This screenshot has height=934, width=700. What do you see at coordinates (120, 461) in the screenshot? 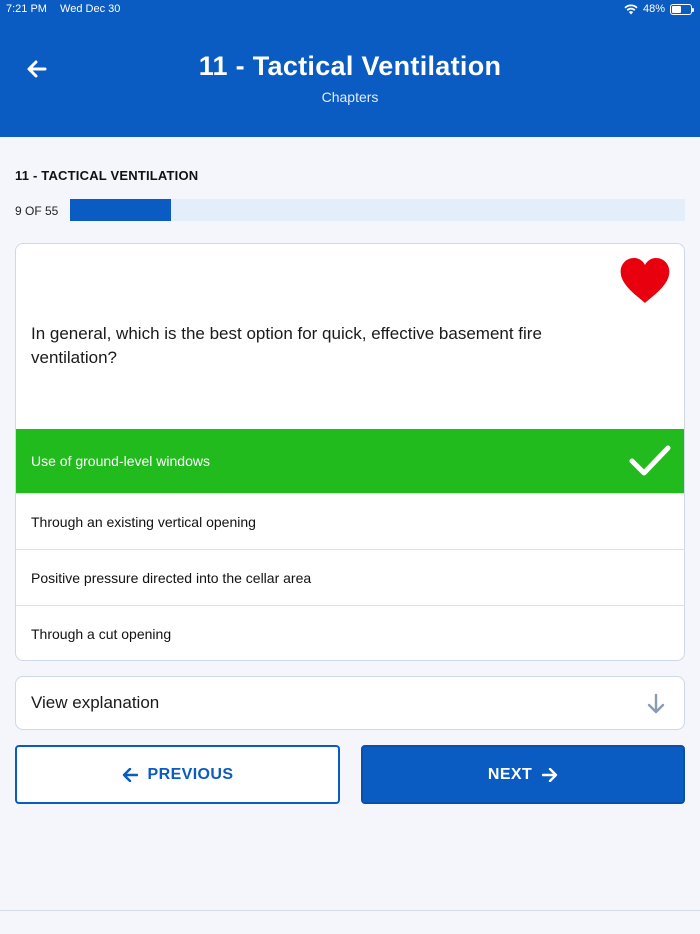
I see `answer-label: Use of ground-level windows` at bounding box center [120, 461].